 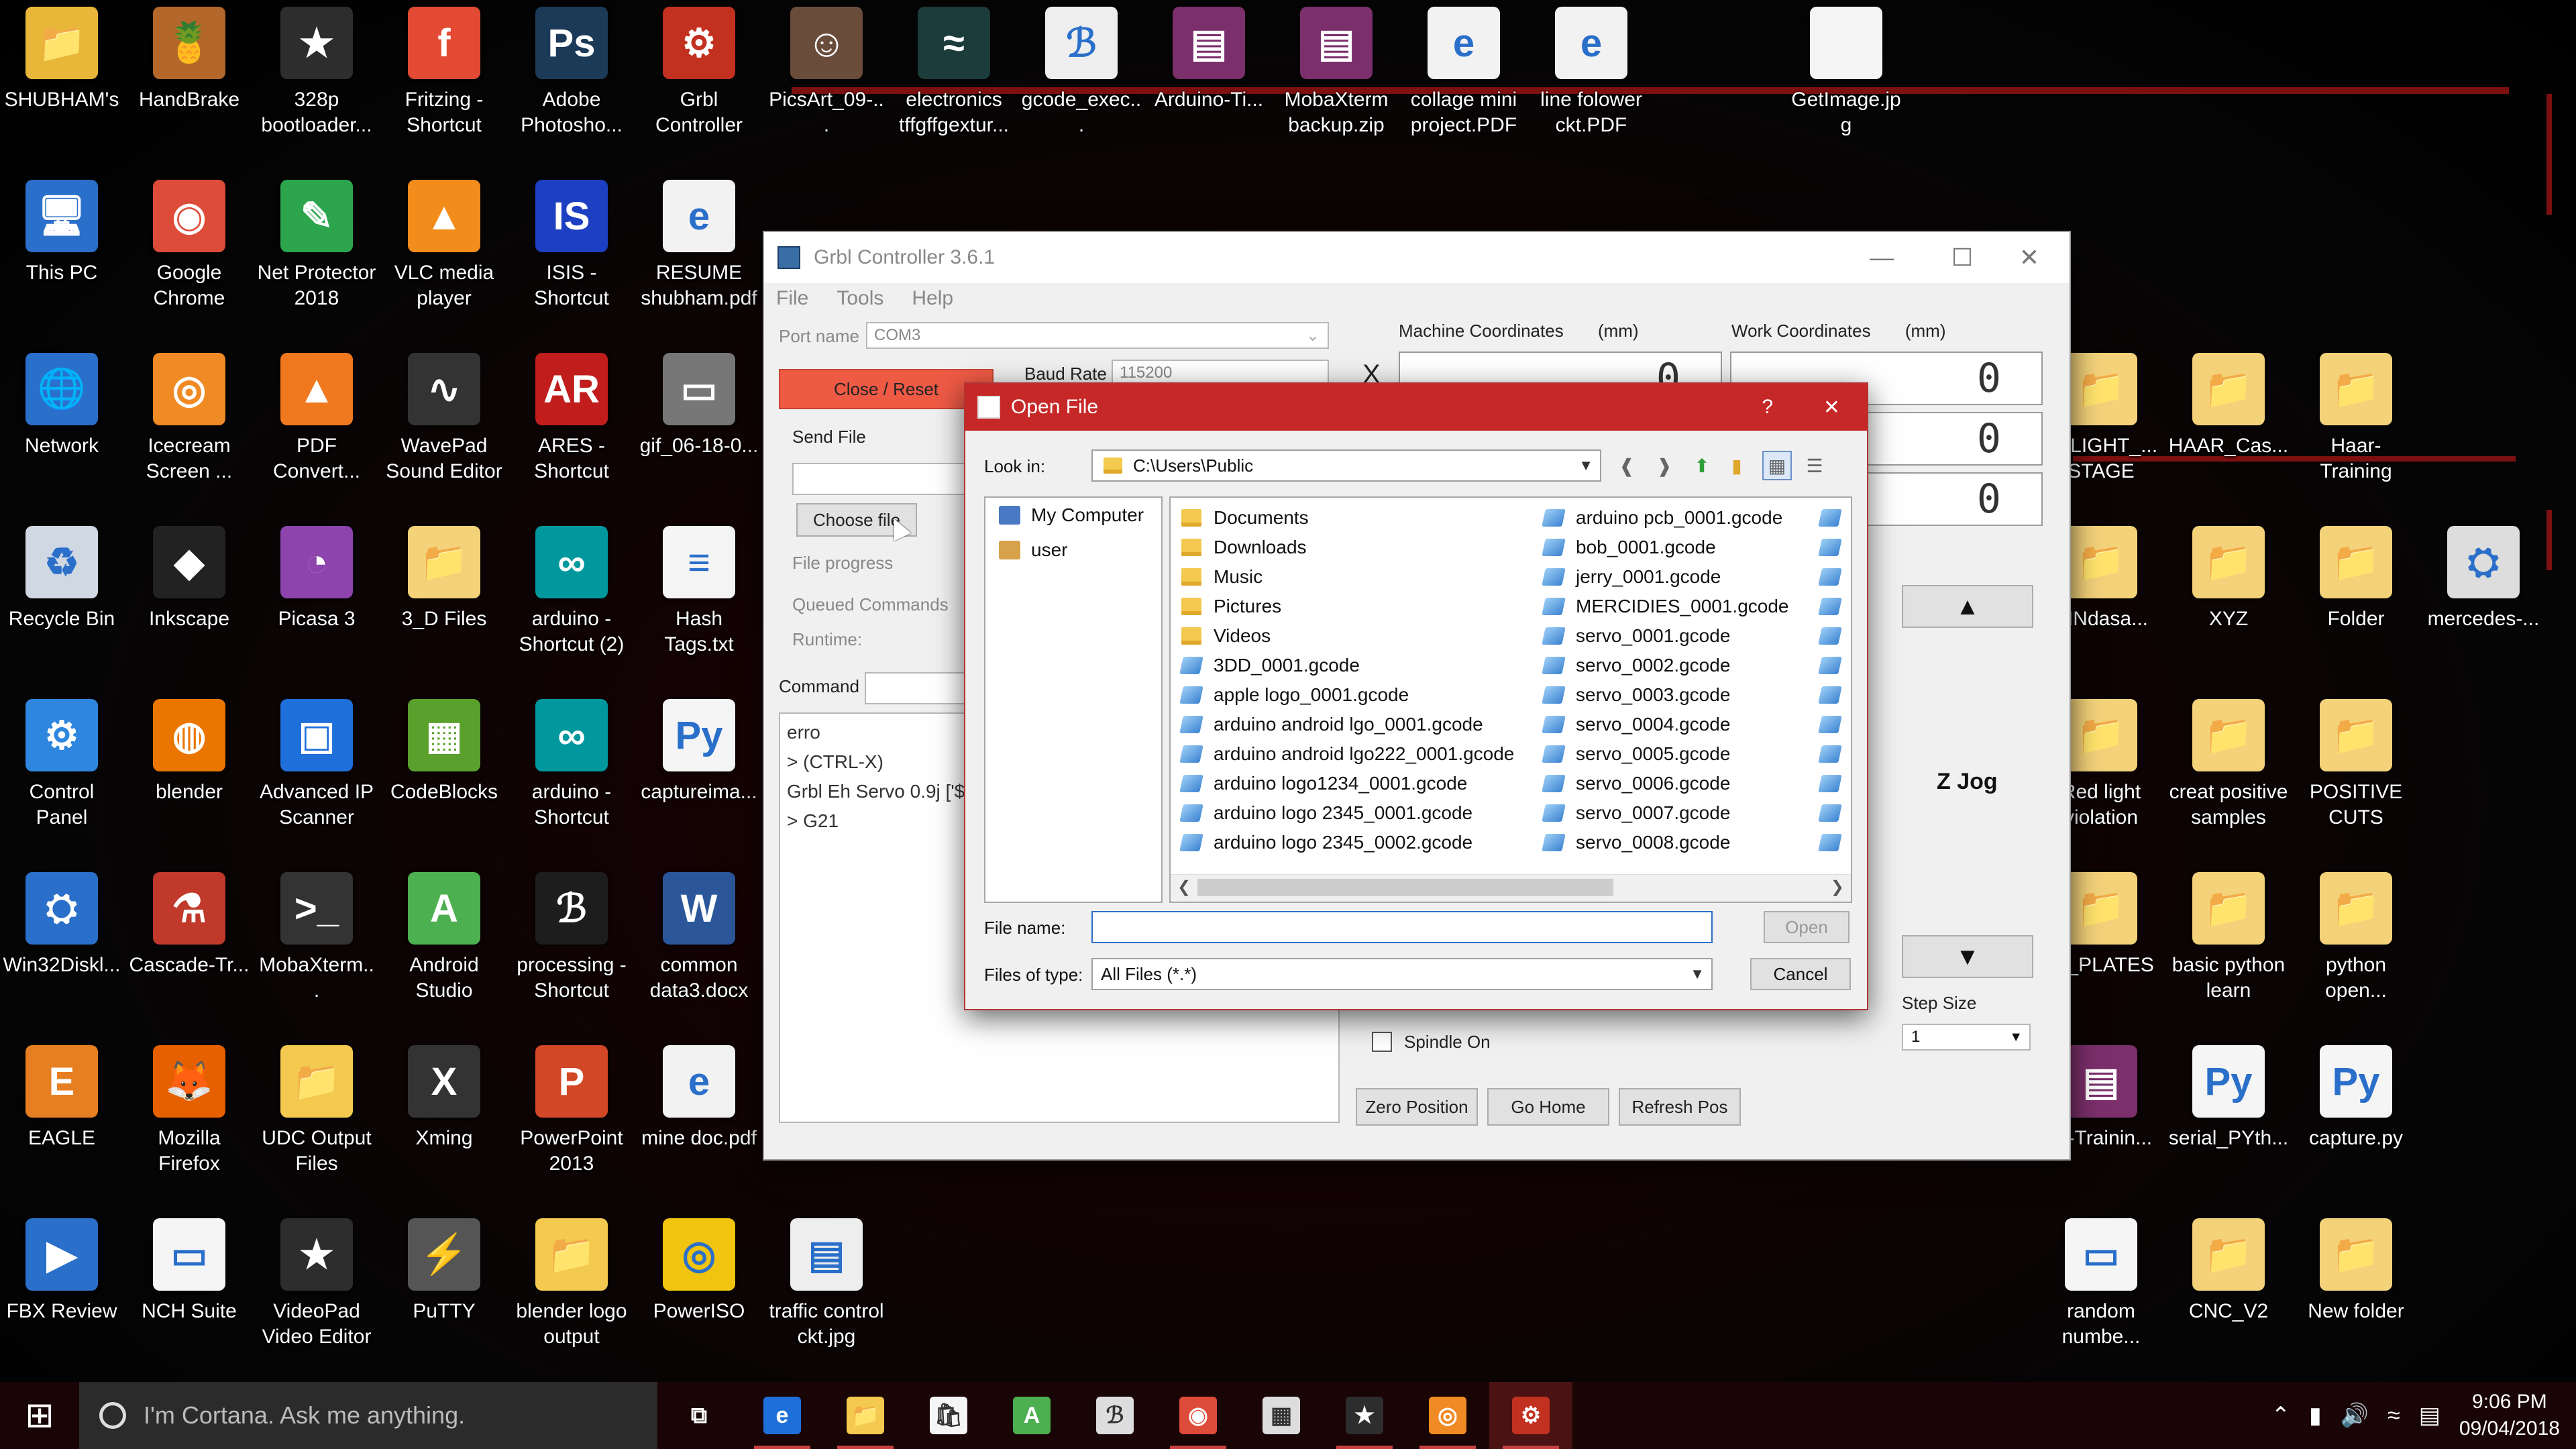 I want to click on taskbar-grbl-button: ⚙, so click(x=1530, y=1415).